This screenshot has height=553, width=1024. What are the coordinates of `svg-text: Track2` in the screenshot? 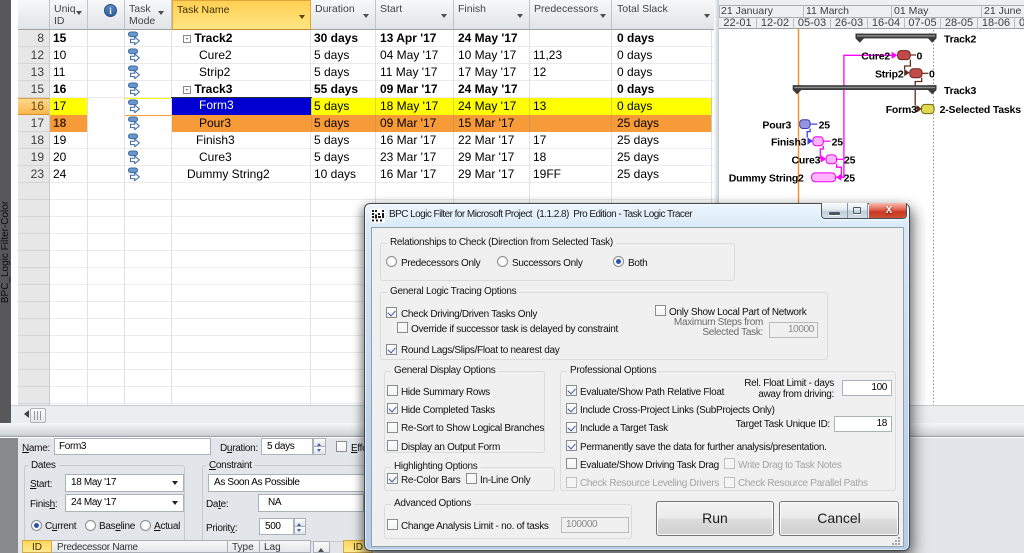 It's located at (960, 40).